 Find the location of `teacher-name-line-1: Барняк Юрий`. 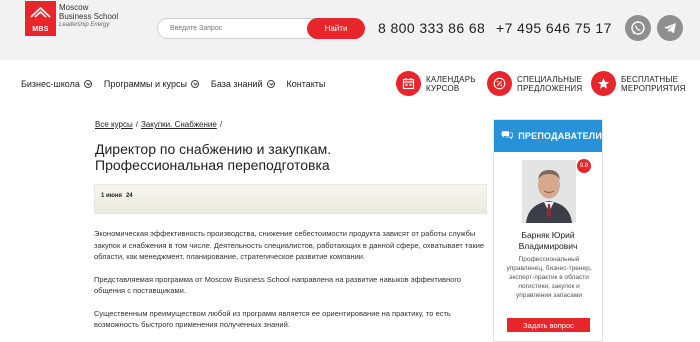

teacher-name-line-1: Барняк Юрий is located at coordinates (548, 235).